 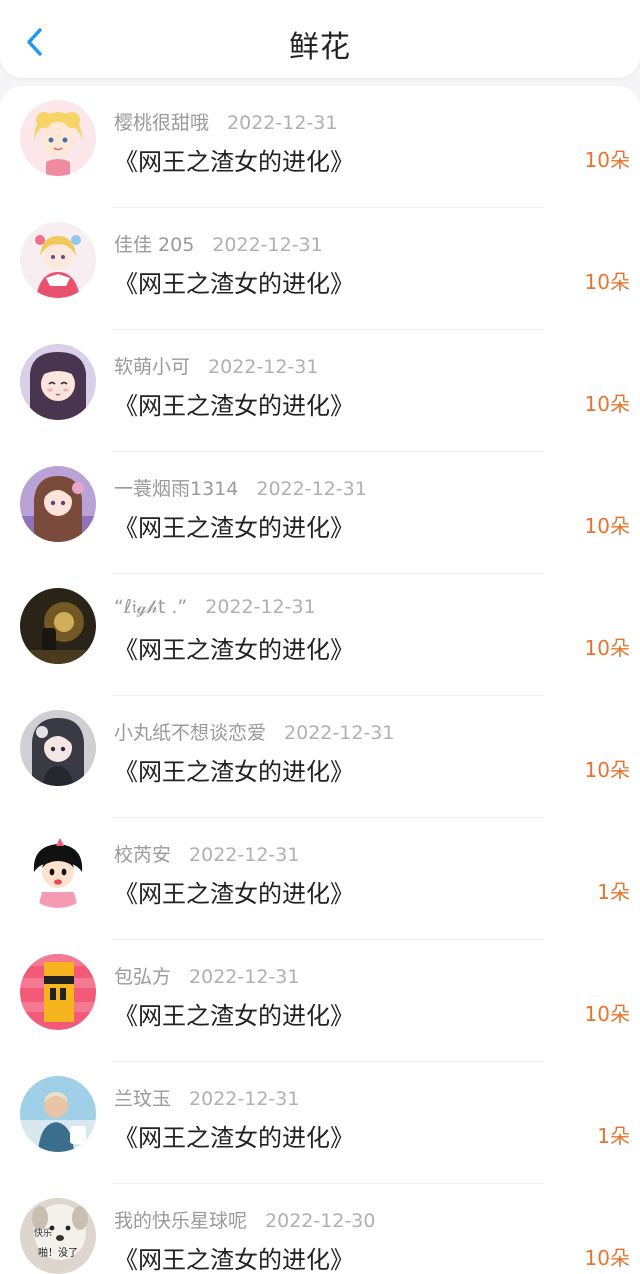 I want to click on user-name: 樱桃很甜哦, so click(x=161, y=123).